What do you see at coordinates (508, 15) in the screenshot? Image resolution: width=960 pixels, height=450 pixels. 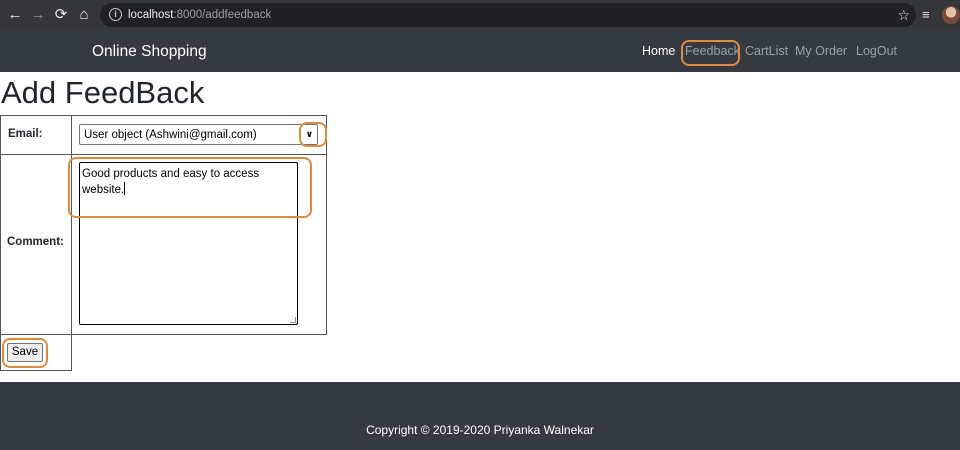 I see `address-bar: i localhost:8000/addfeedback ☆` at bounding box center [508, 15].